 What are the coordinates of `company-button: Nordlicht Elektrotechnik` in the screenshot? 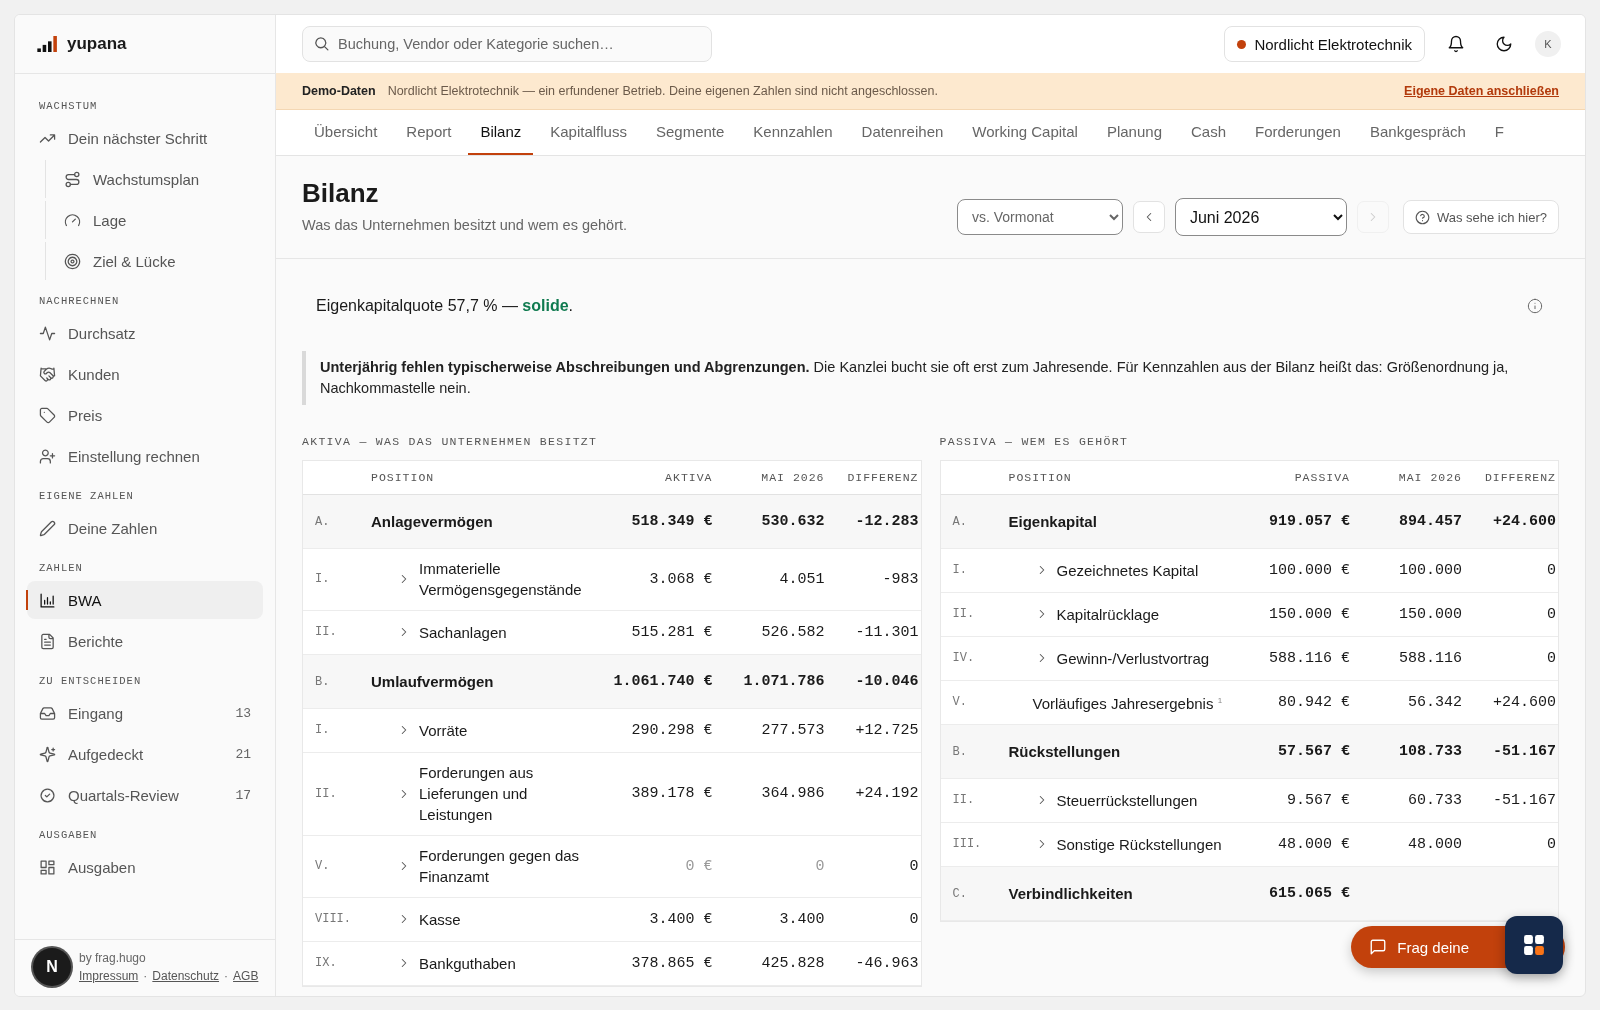 It's located at (1324, 44).